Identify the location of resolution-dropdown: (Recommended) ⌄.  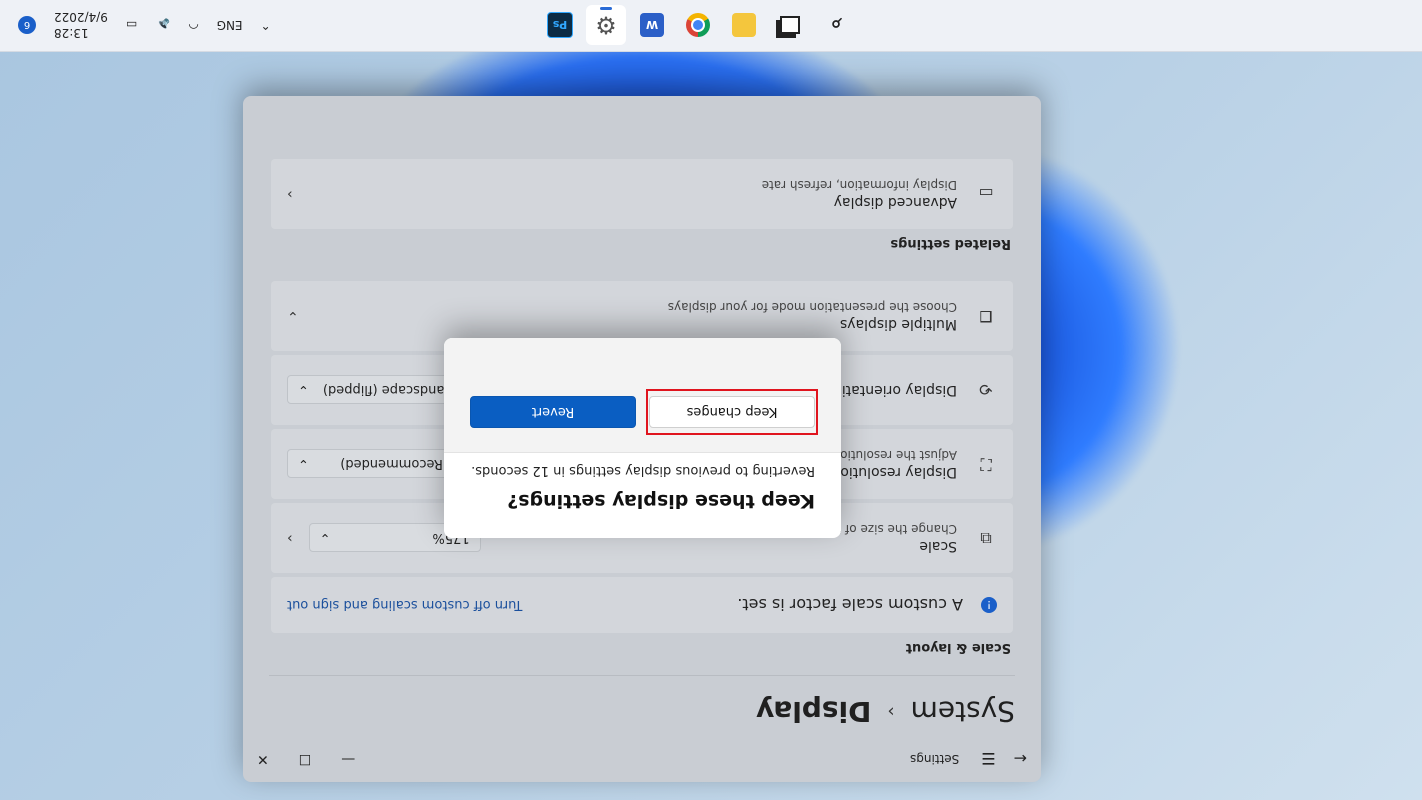
(373, 464).